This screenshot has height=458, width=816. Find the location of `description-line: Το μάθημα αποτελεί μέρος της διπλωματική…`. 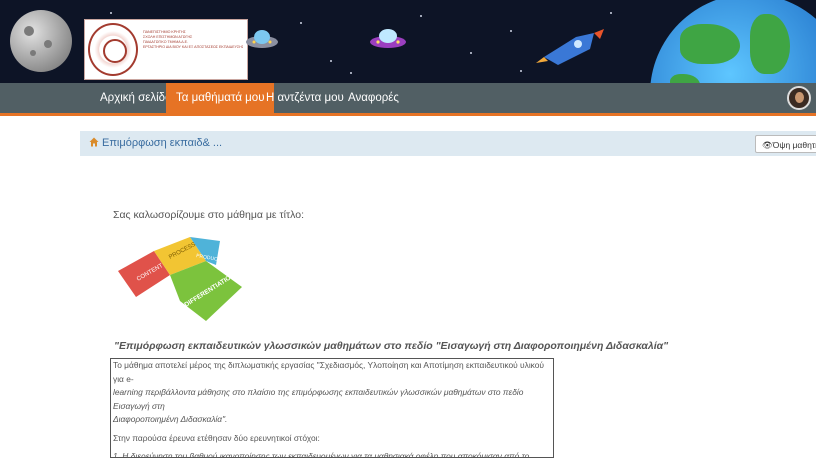

description-line: Το μάθημα αποτελεί μέρος της διπλωματική… is located at coordinates (329, 372).